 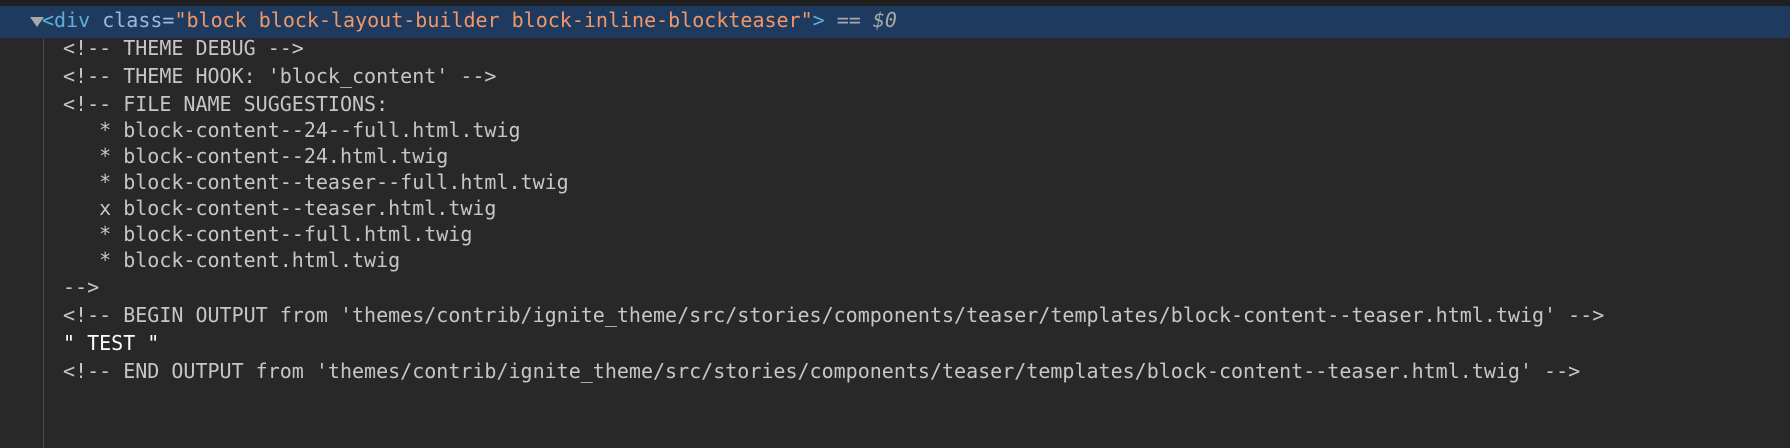 I want to click on indent-guide-line, so click(x=43, y=243).